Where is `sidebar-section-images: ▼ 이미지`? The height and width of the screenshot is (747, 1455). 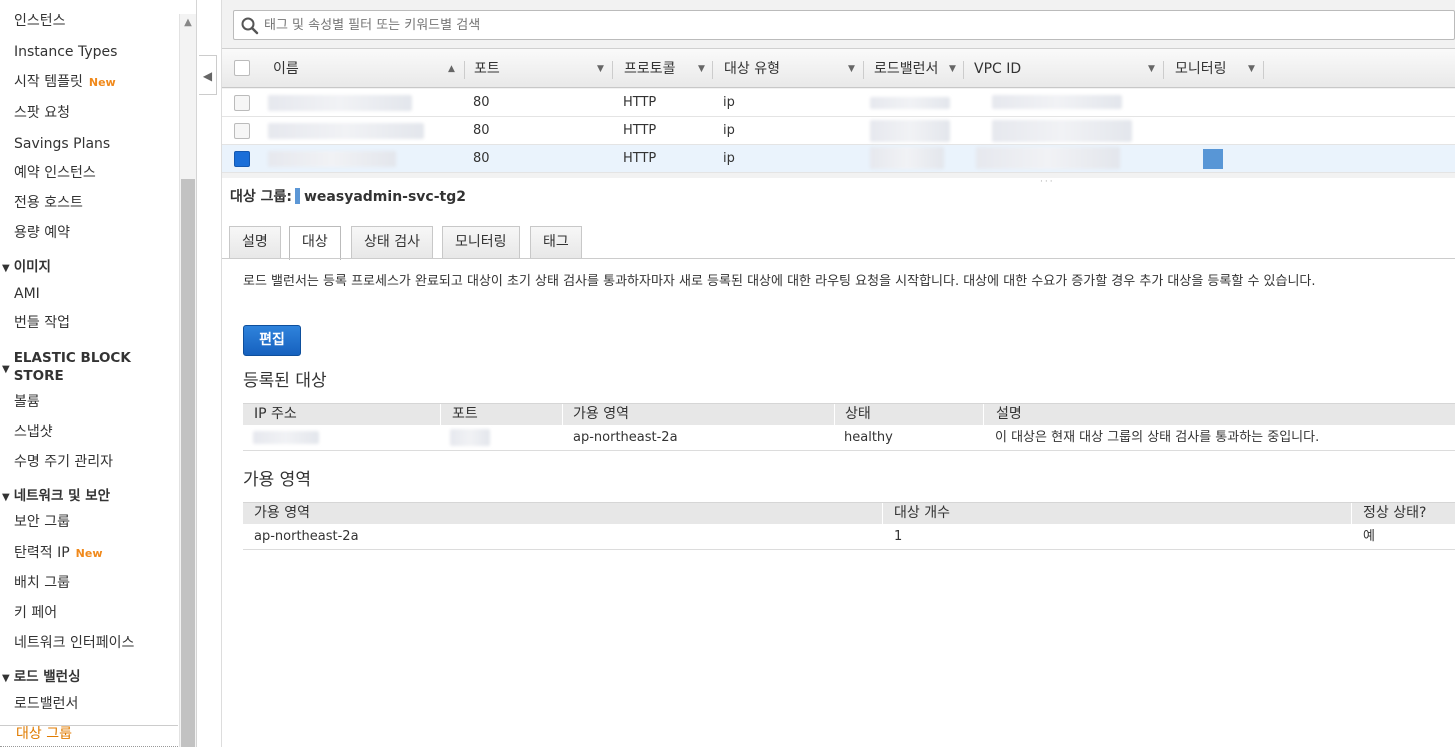 sidebar-section-images: ▼ 이미지 is located at coordinates (26, 268).